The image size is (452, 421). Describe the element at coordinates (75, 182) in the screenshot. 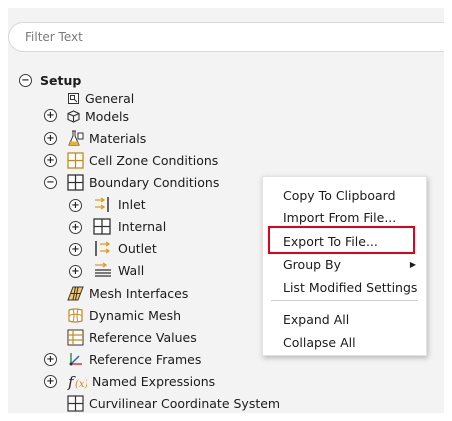

I see `boundary-conditions-grid-icon` at that location.